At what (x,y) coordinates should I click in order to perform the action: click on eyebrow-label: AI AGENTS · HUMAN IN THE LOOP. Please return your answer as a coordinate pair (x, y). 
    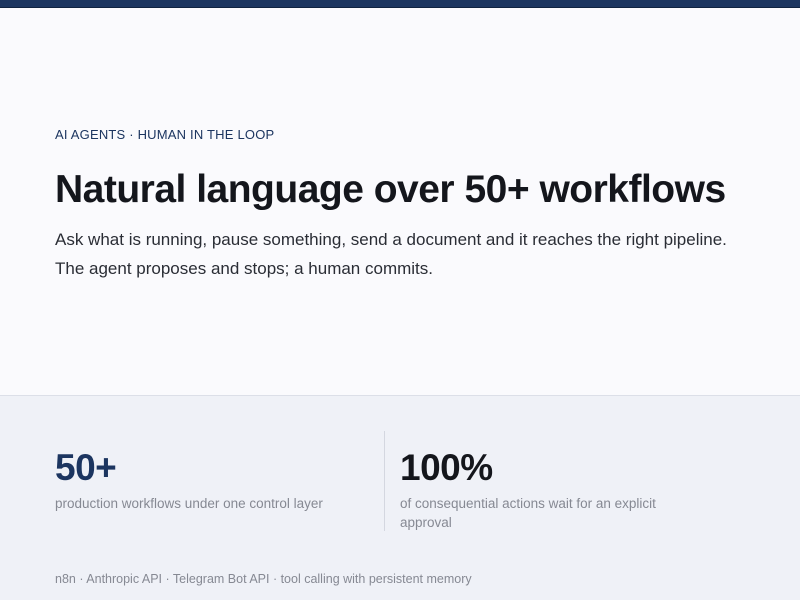
    Looking at the image, I should click on (165, 134).